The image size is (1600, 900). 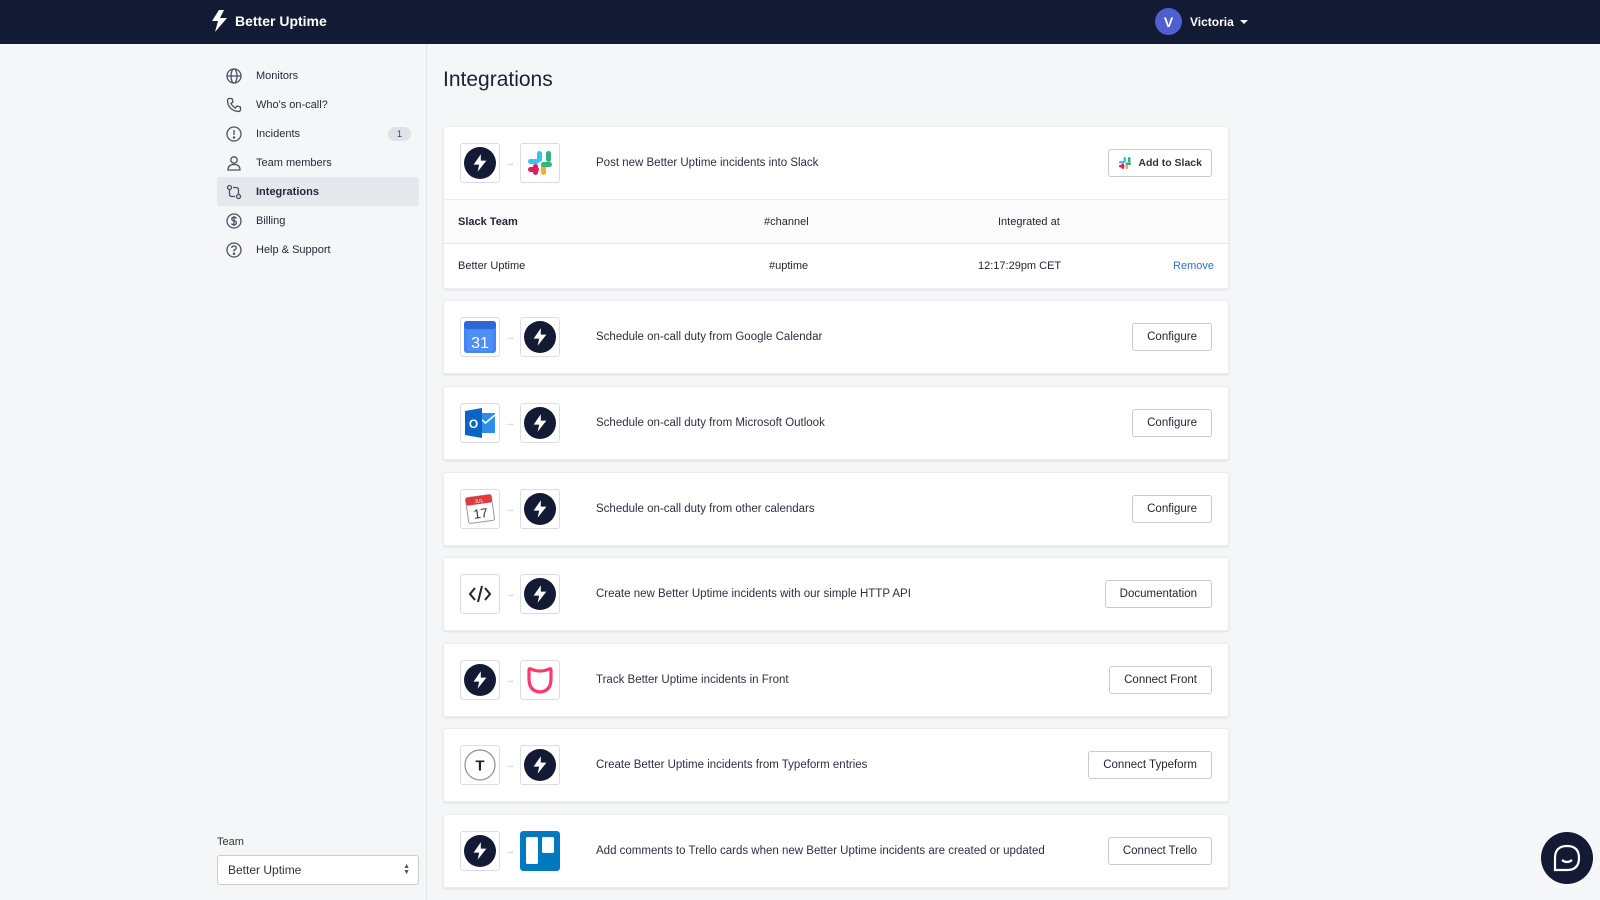 I want to click on column-header-integrated-at: Integrated at, so click(x=1029, y=222).